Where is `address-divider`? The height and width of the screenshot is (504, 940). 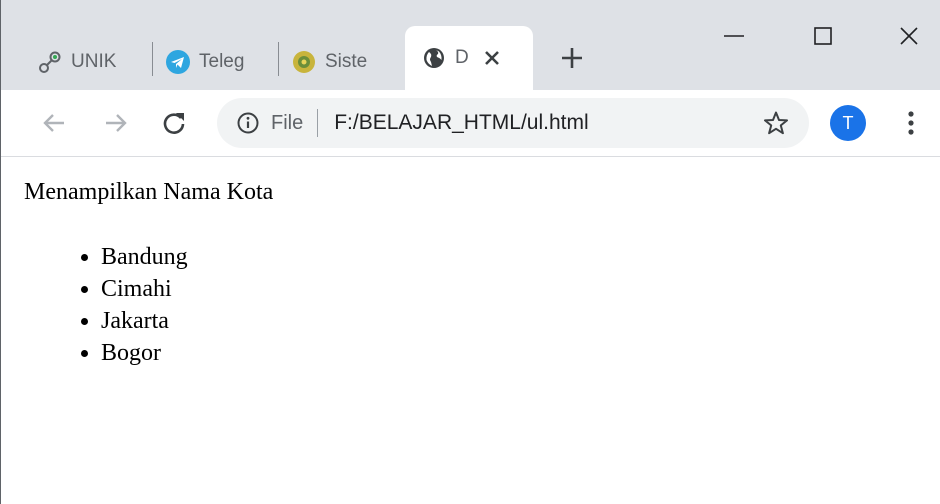
address-divider is located at coordinates (318, 123).